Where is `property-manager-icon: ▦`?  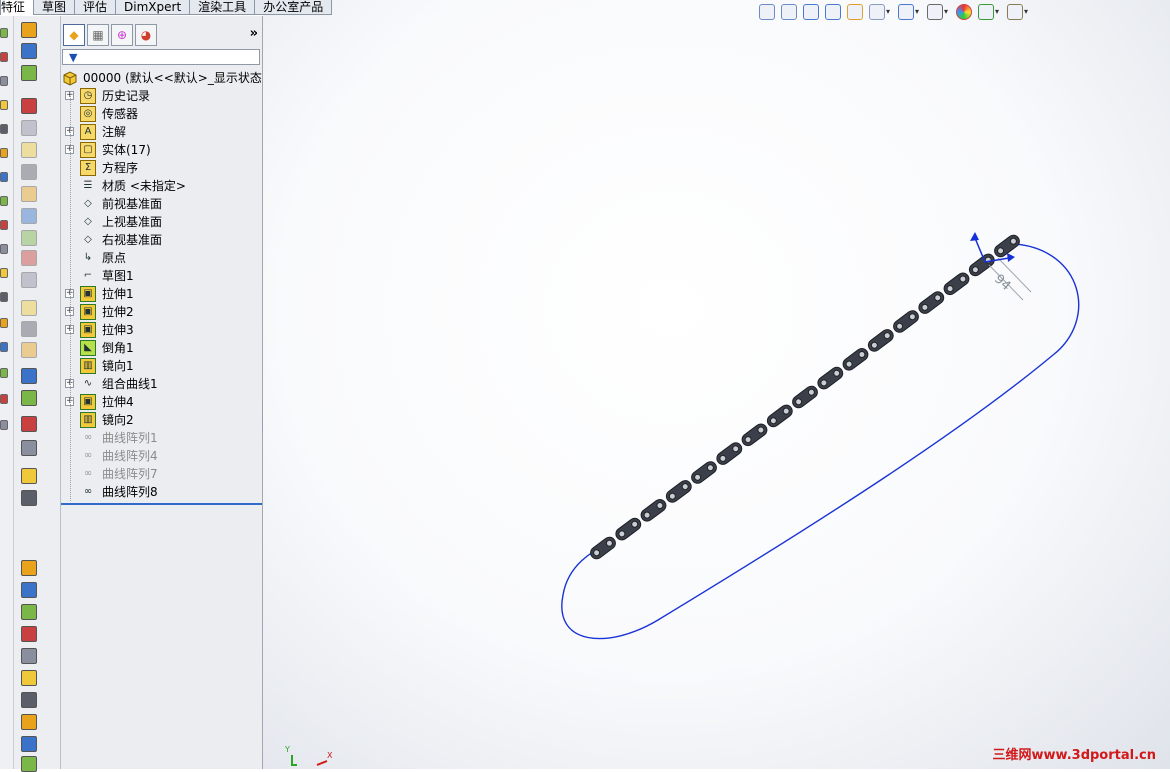
property-manager-icon: ▦ is located at coordinates (98, 35).